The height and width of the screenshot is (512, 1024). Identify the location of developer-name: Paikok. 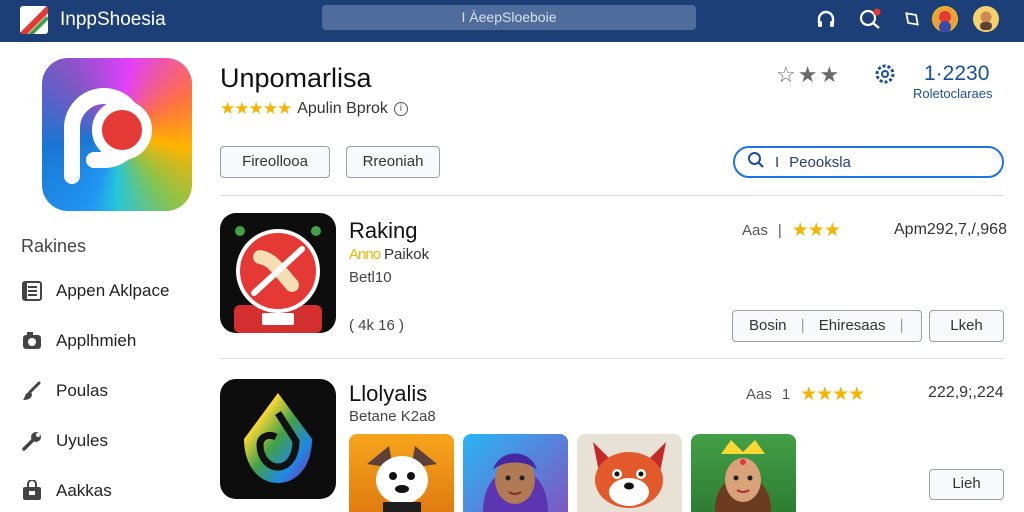
(407, 254).